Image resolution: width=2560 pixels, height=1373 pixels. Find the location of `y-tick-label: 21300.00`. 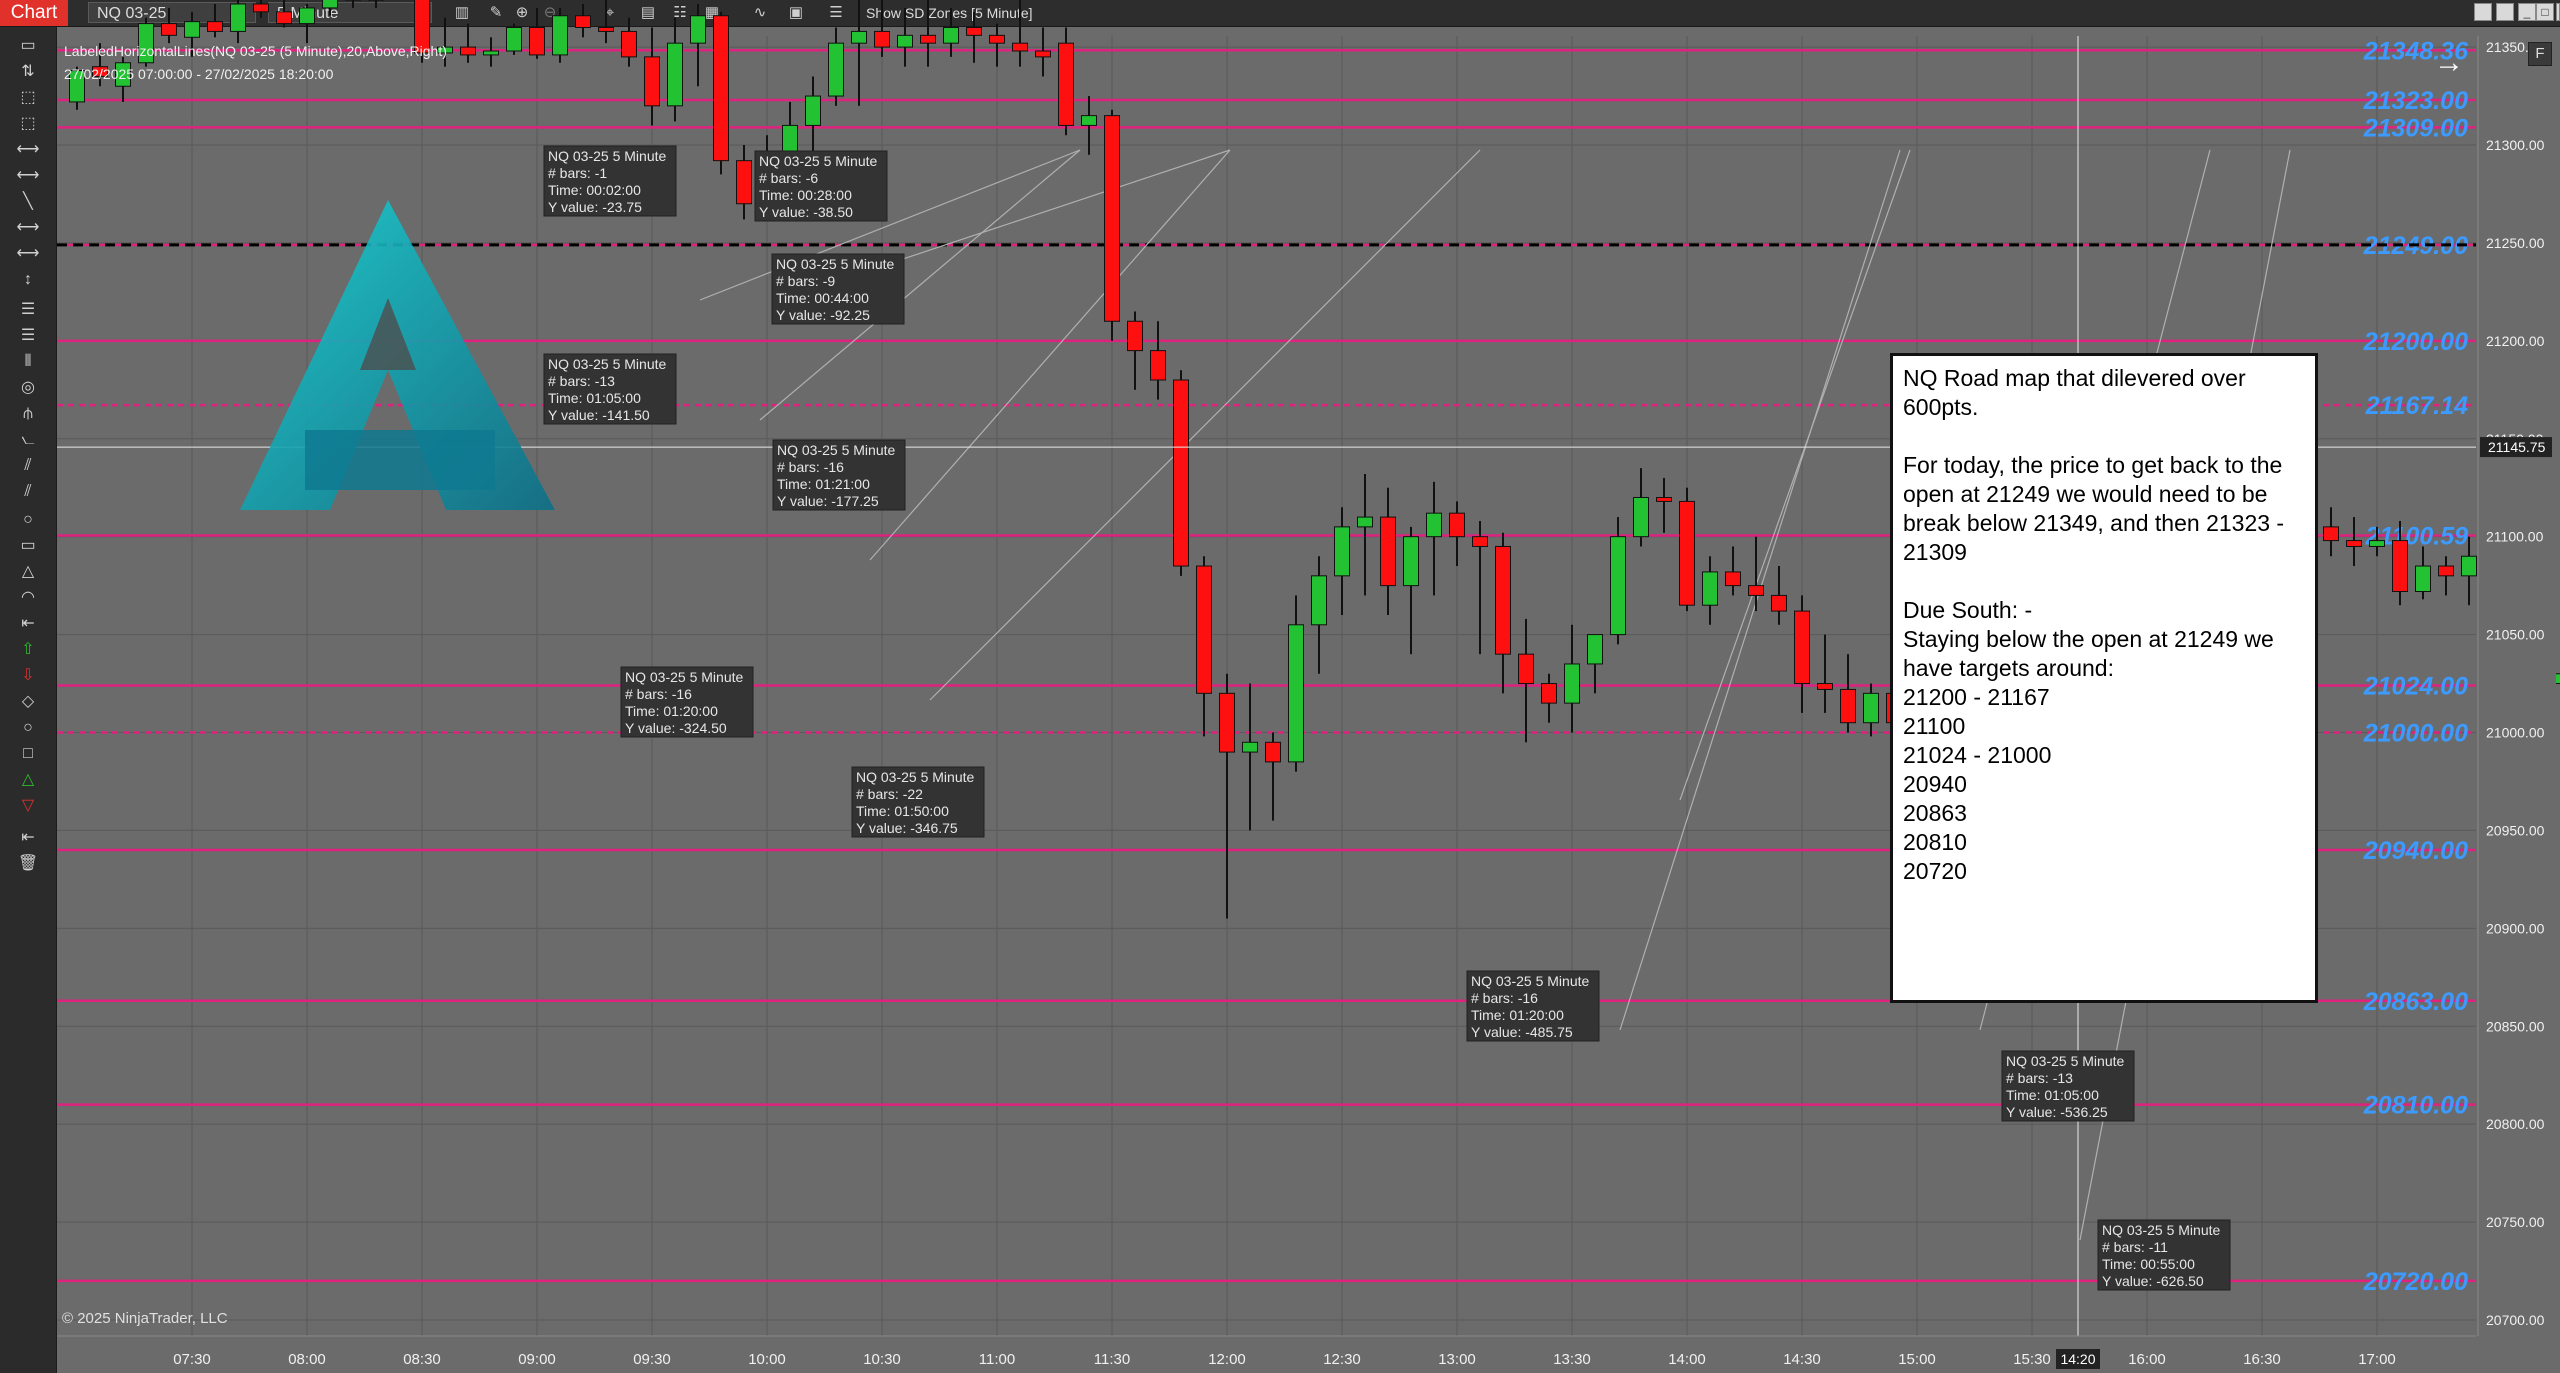

y-tick-label: 21300.00 is located at coordinates (2515, 145).